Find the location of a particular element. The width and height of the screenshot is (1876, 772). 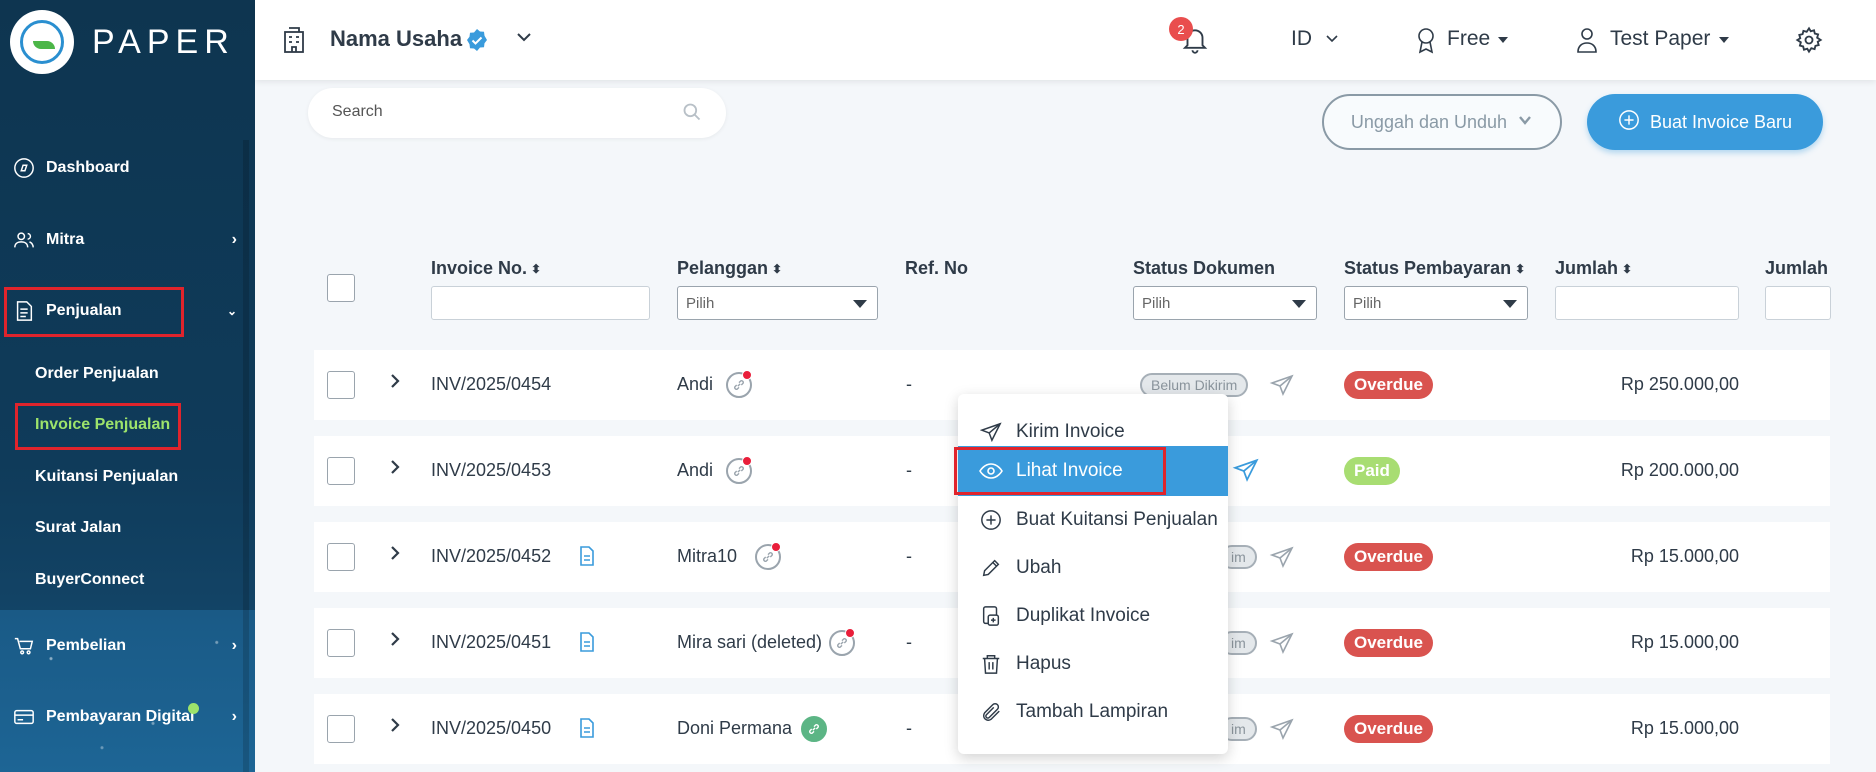

sidebar-subitem-buyerconnect: BuyerConnect is located at coordinates (89, 580).